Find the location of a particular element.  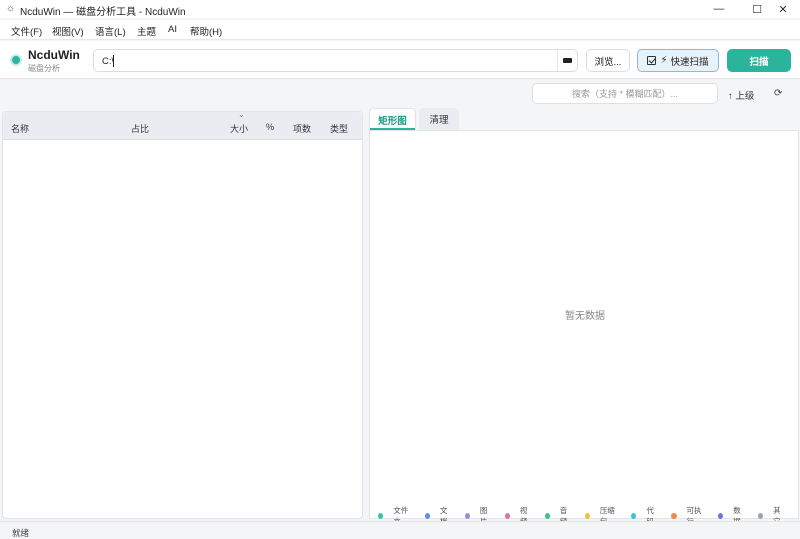

menu-view: 视图(V) is located at coordinates (68, 31).